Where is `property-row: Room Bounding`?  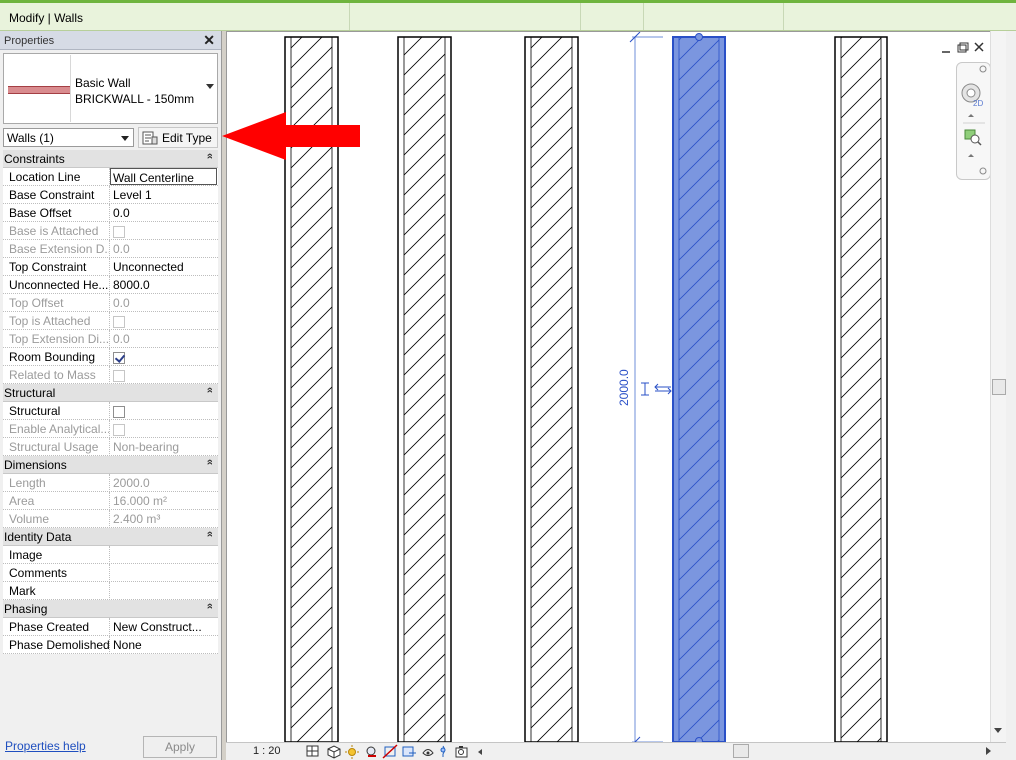
property-row: Room Bounding is located at coordinates (110, 357).